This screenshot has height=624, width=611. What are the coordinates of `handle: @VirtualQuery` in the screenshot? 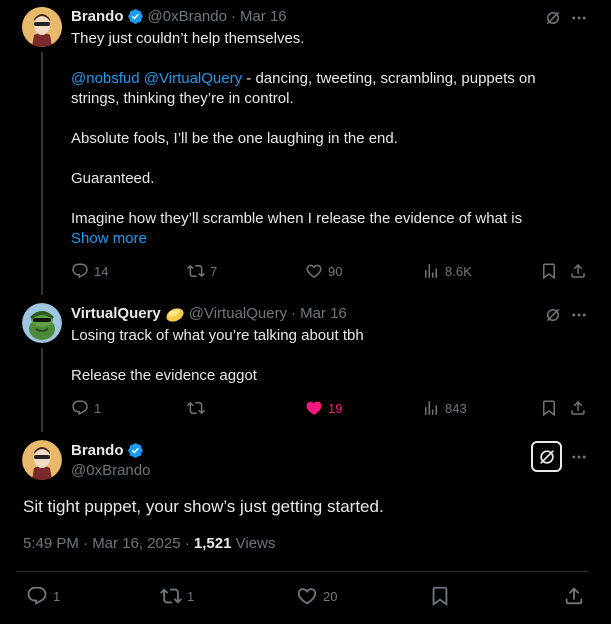 It's located at (238, 313).